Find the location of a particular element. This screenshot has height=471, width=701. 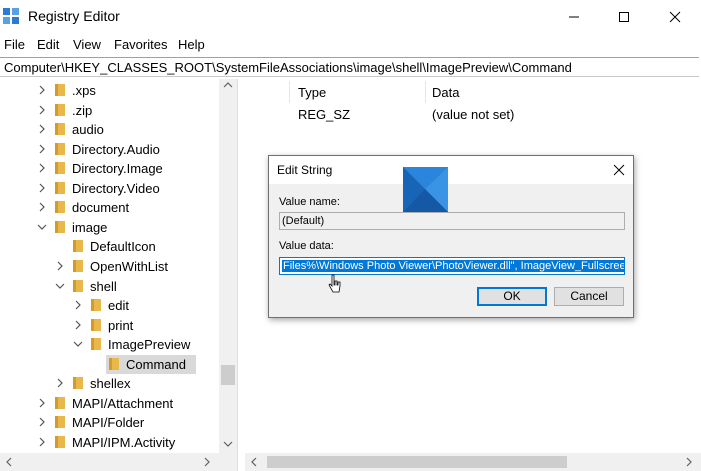

tree-item: OpenWithList is located at coordinates (110, 266).